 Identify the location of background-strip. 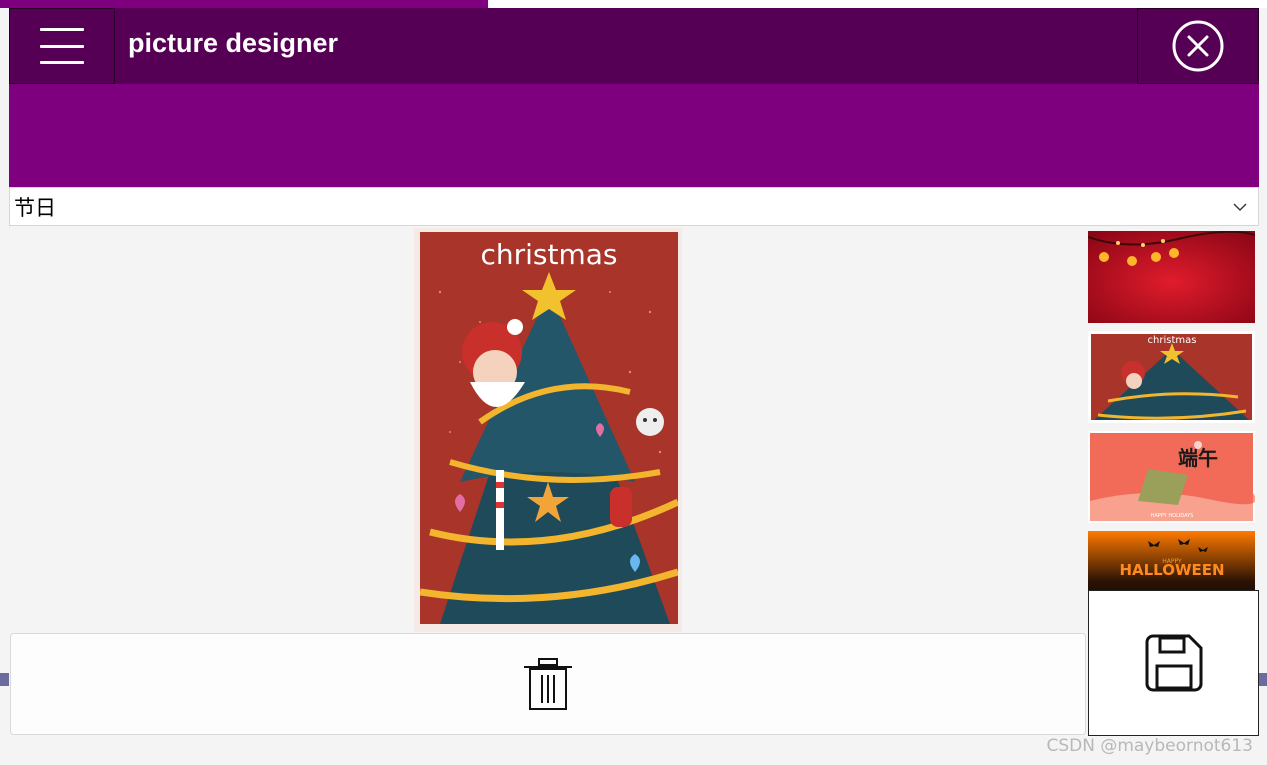
(244, 4).